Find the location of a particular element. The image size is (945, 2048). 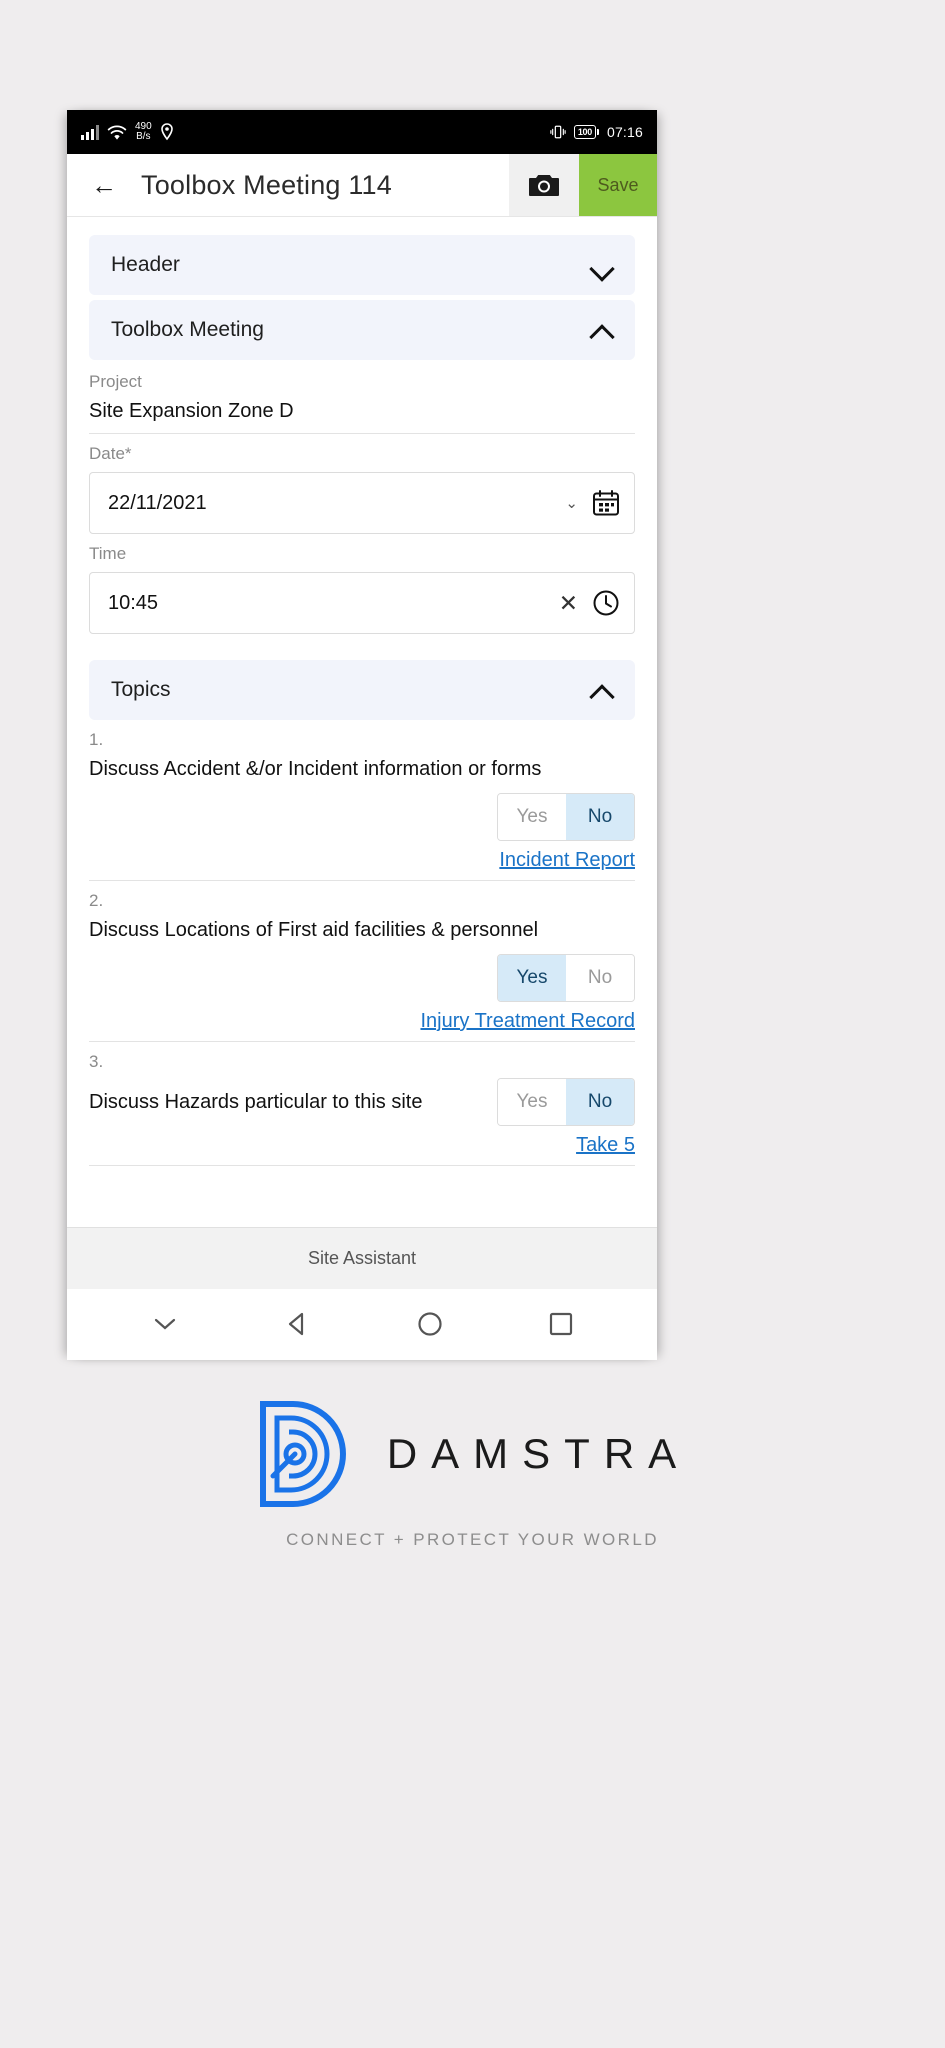

date-field: Date* 22/11/2021 ⌄ is located at coordinates (362, 484).